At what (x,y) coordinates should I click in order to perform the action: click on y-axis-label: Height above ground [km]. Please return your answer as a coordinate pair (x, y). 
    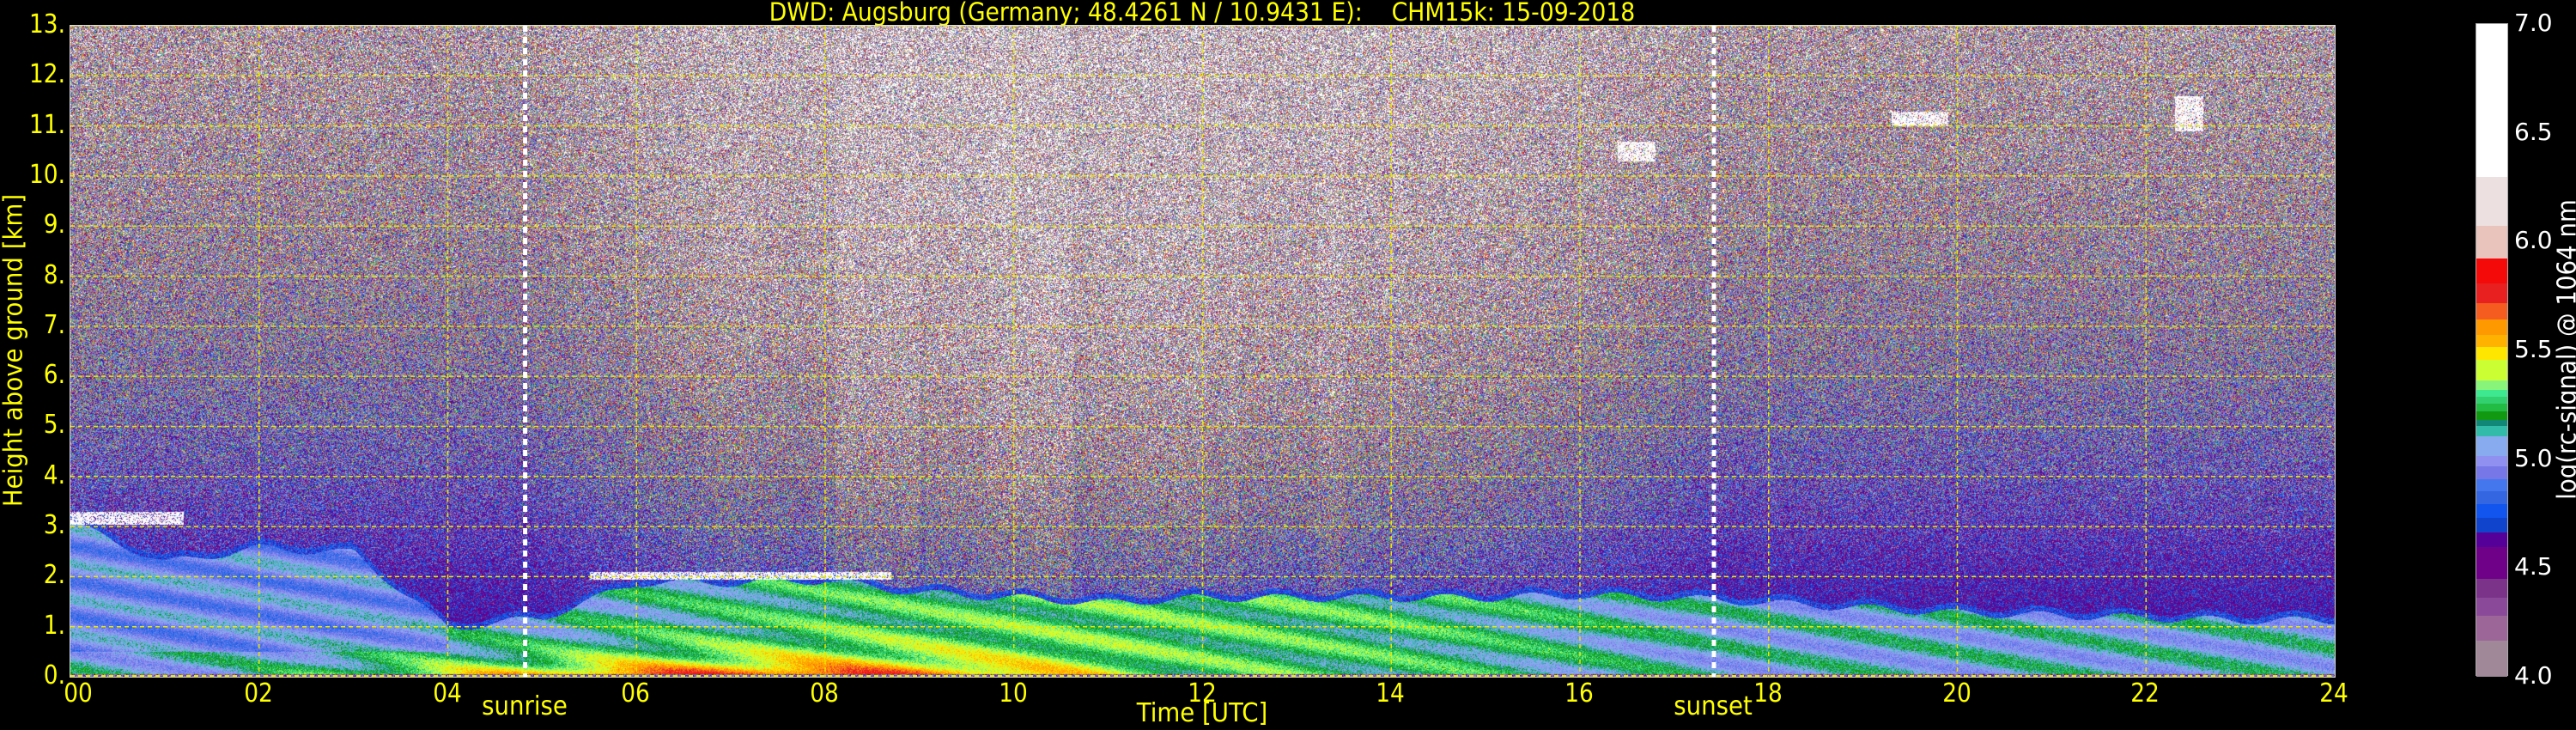
    Looking at the image, I should click on (15, 350).